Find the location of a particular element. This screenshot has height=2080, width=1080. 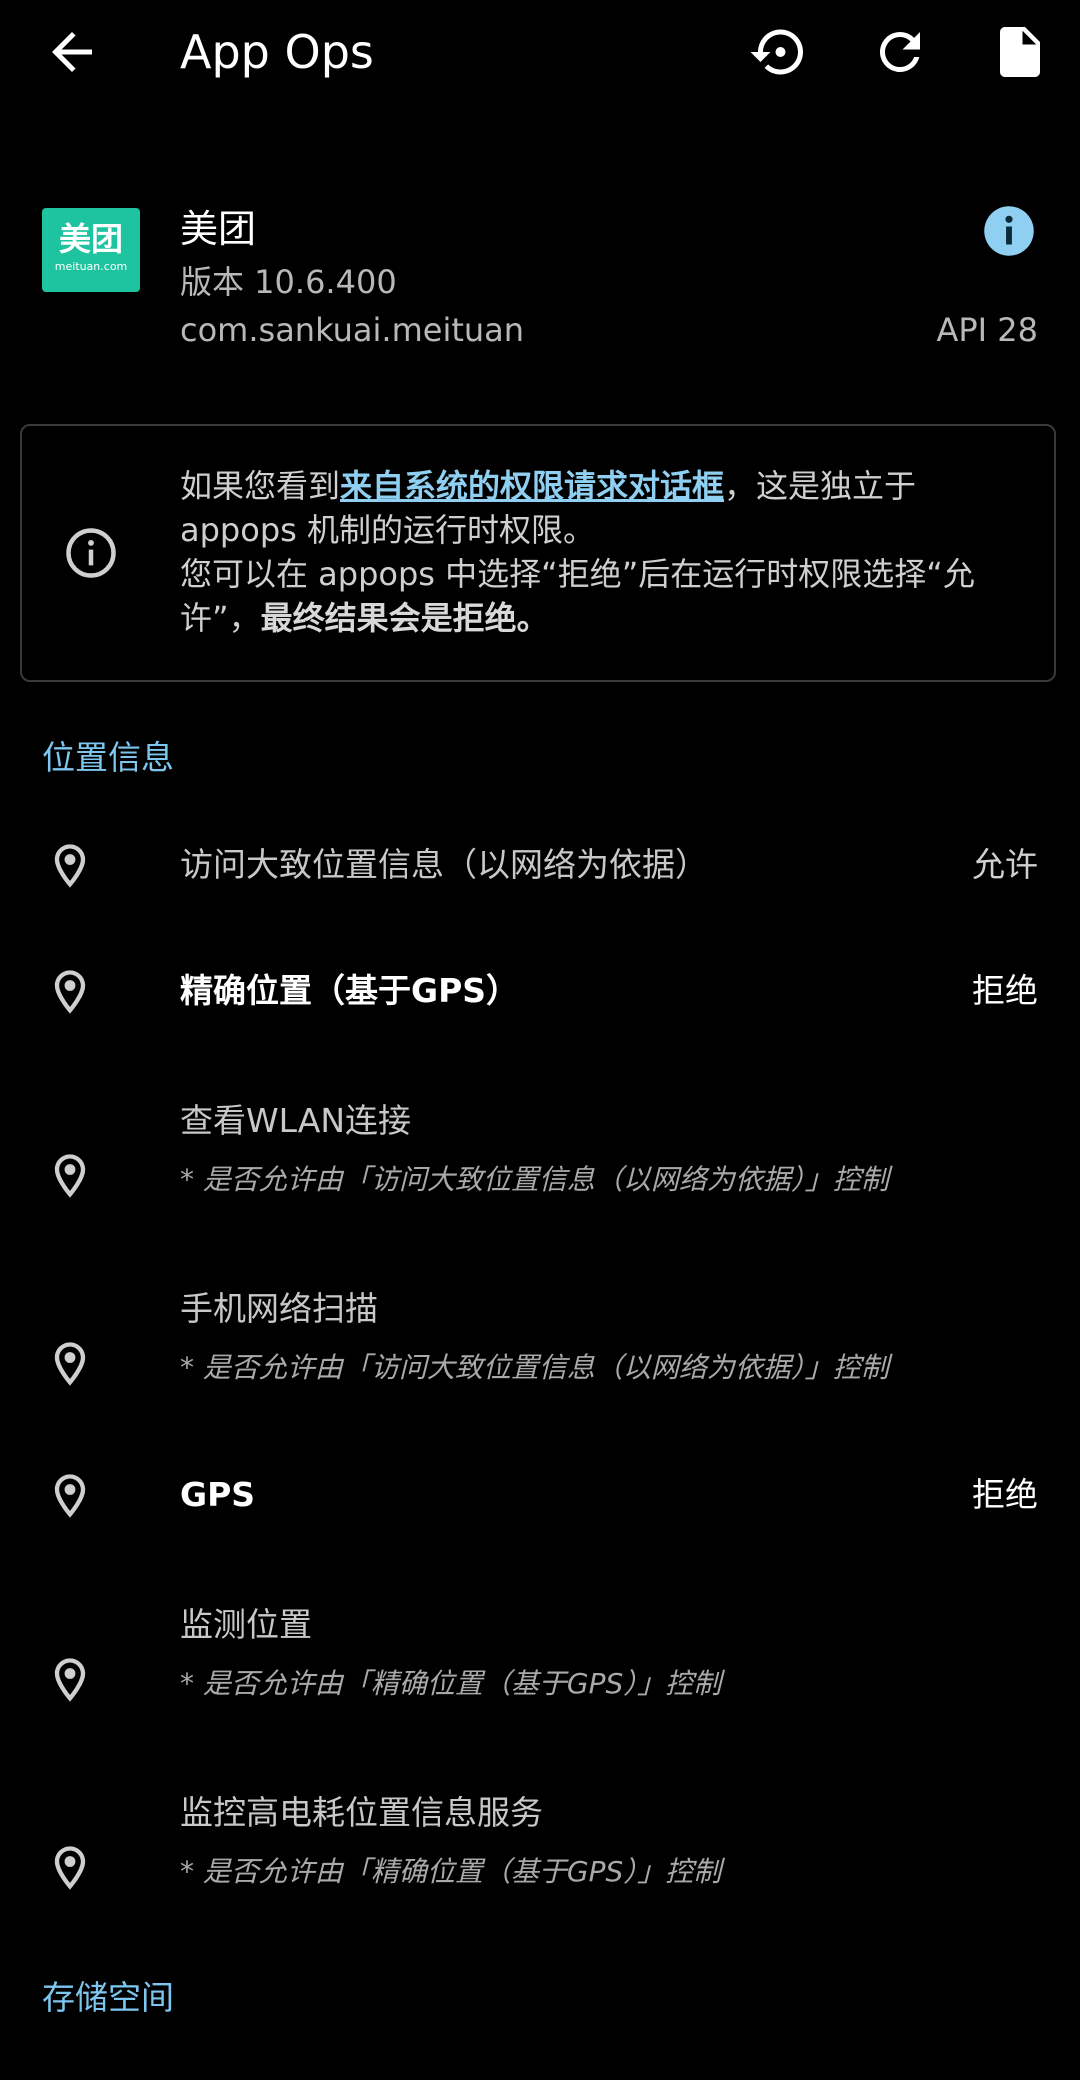

restore-button is located at coordinates (778, 52).